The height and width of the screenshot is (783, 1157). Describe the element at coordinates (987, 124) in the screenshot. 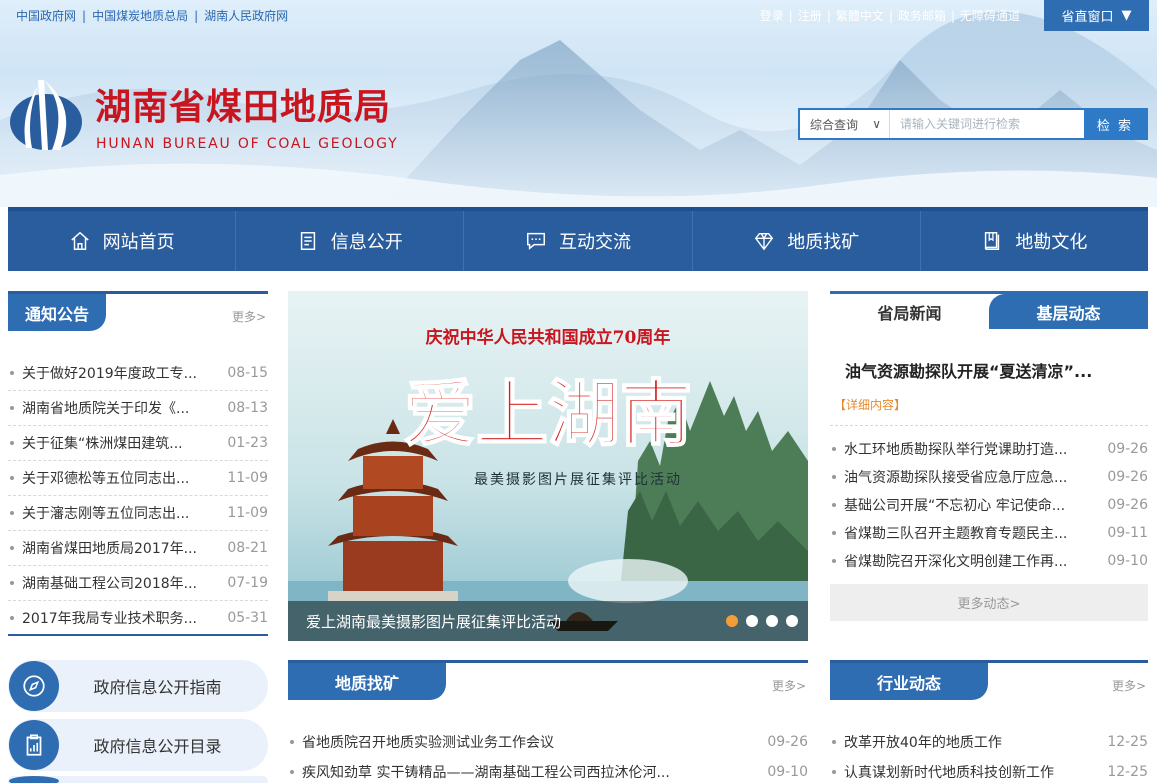

I see `search-input` at that location.